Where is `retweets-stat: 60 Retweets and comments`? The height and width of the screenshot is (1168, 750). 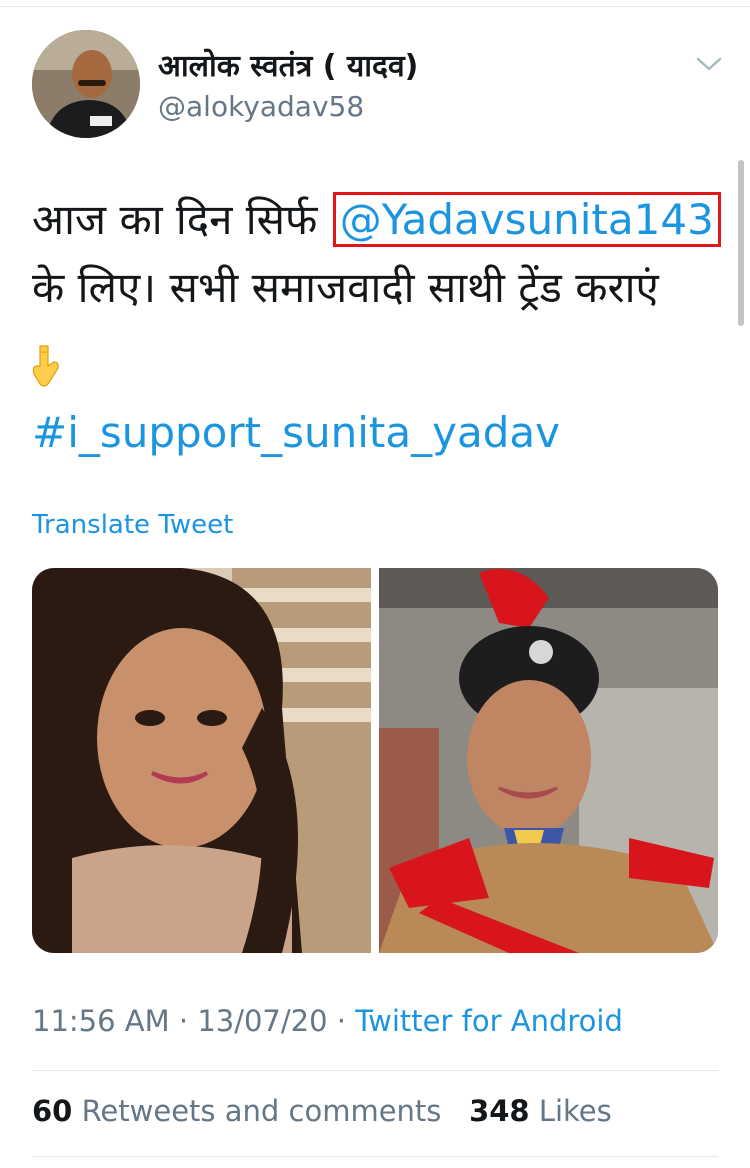
retweets-stat: 60 Retweets and comments is located at coordinates (236, 1111).